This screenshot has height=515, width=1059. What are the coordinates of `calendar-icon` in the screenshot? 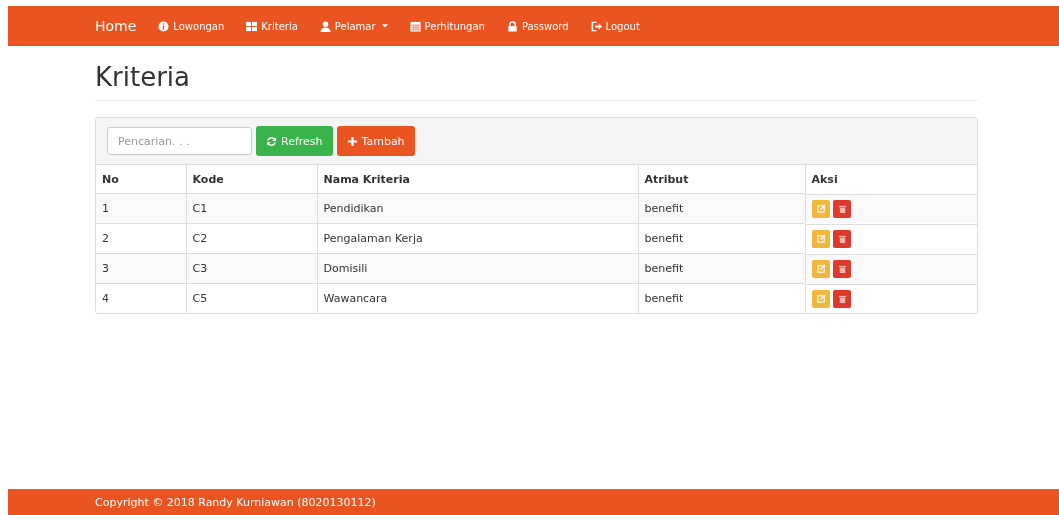 It's located at (415, 26).